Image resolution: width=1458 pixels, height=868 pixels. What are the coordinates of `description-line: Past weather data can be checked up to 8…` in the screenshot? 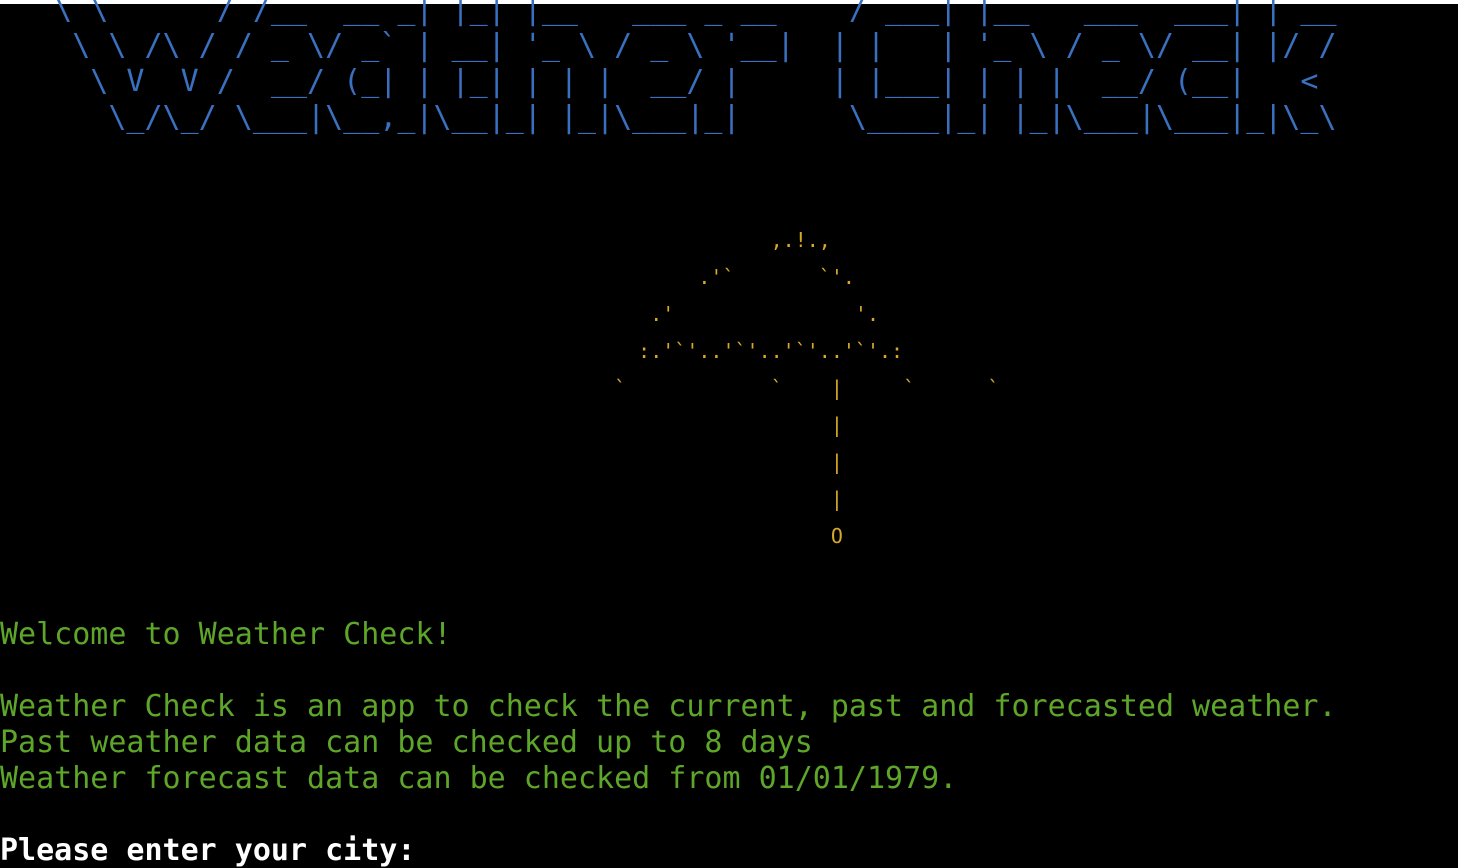 It's located at (406, 742).